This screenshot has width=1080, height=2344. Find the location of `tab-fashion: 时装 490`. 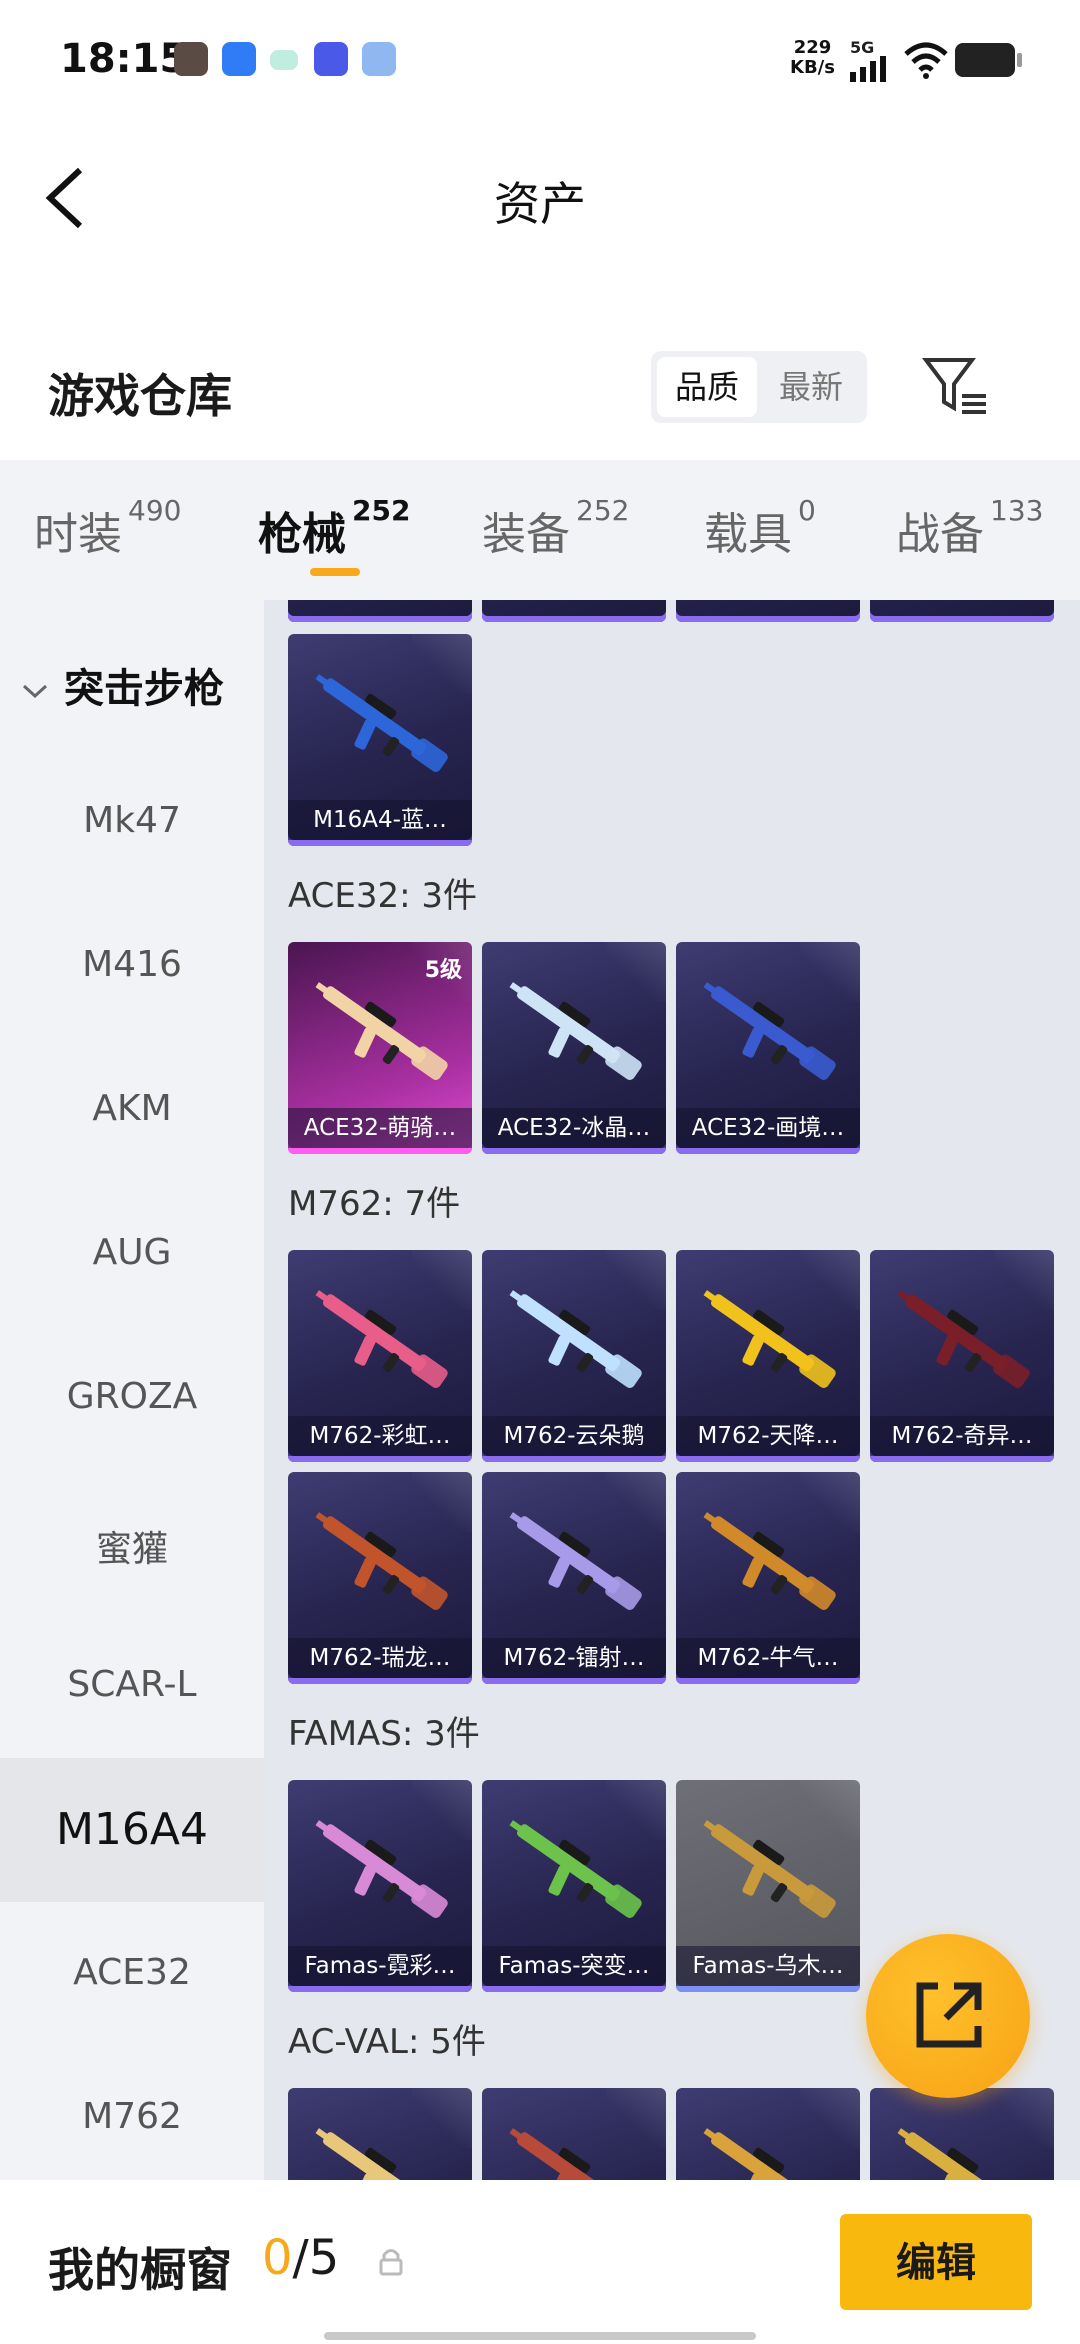

tab-fashion: 时装 490 is located at coordinates (107, 528).